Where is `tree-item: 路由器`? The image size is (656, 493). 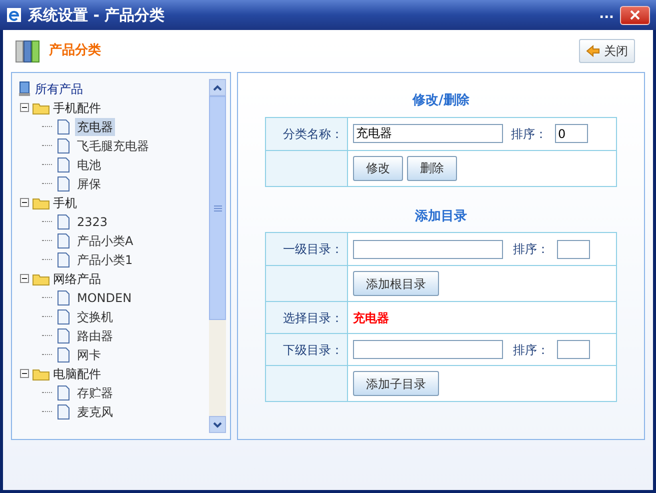 tree-item: 路由器 is located at coordinates (95, 335).